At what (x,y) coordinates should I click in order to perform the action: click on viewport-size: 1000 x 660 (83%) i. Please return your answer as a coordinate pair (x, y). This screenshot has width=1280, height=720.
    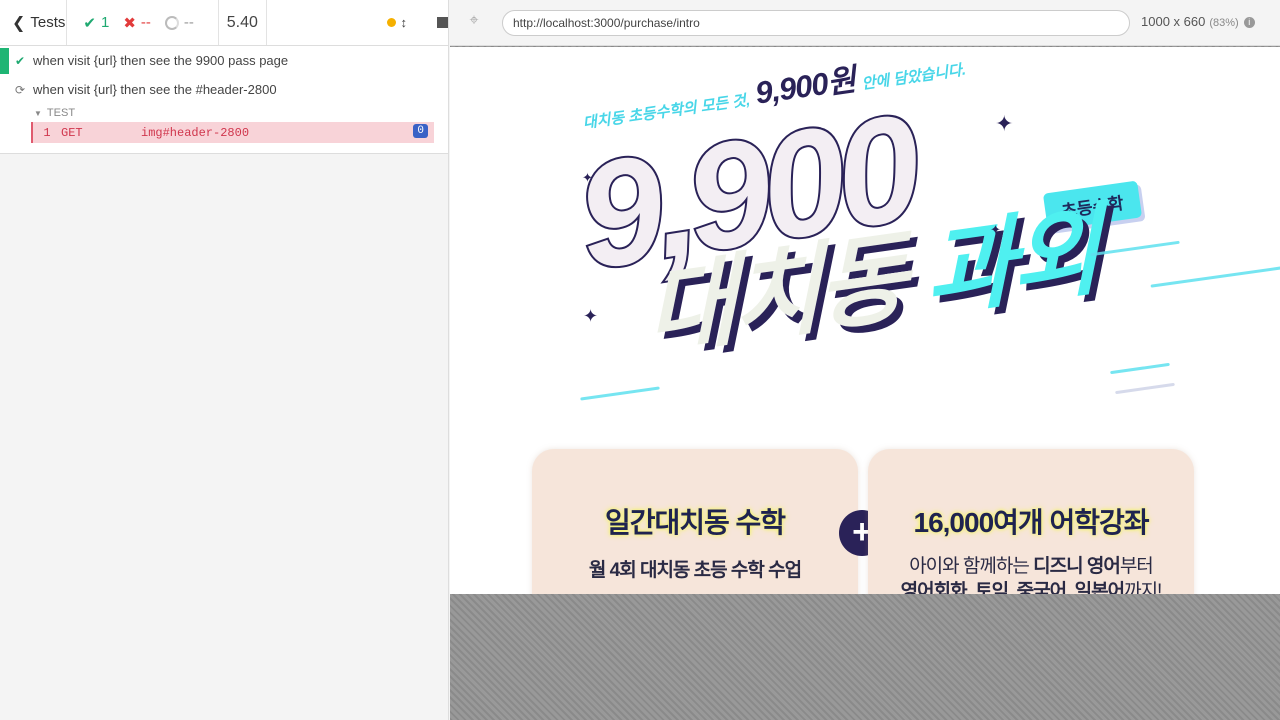
    Looking at the image, I should click on (1198, 21).